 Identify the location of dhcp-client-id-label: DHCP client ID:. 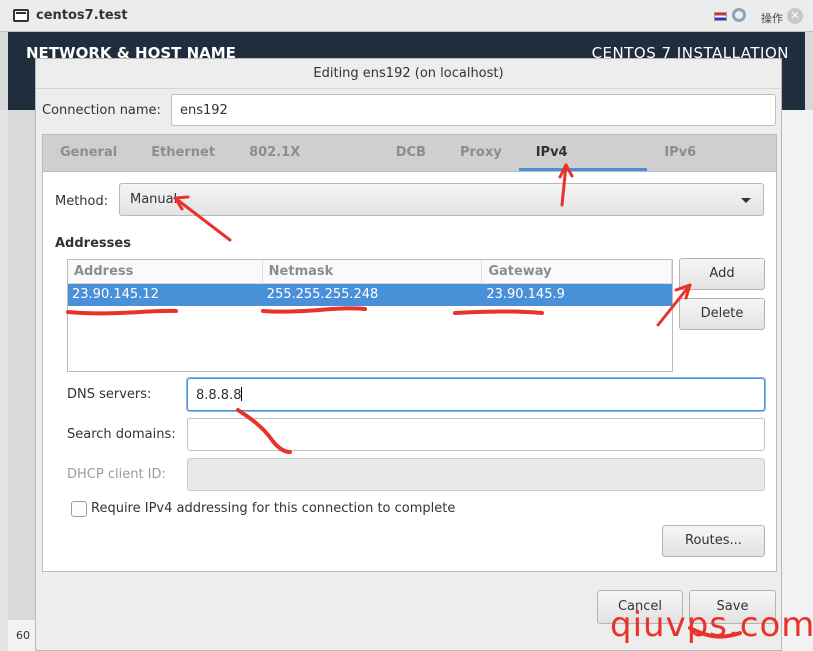
(116, 474).